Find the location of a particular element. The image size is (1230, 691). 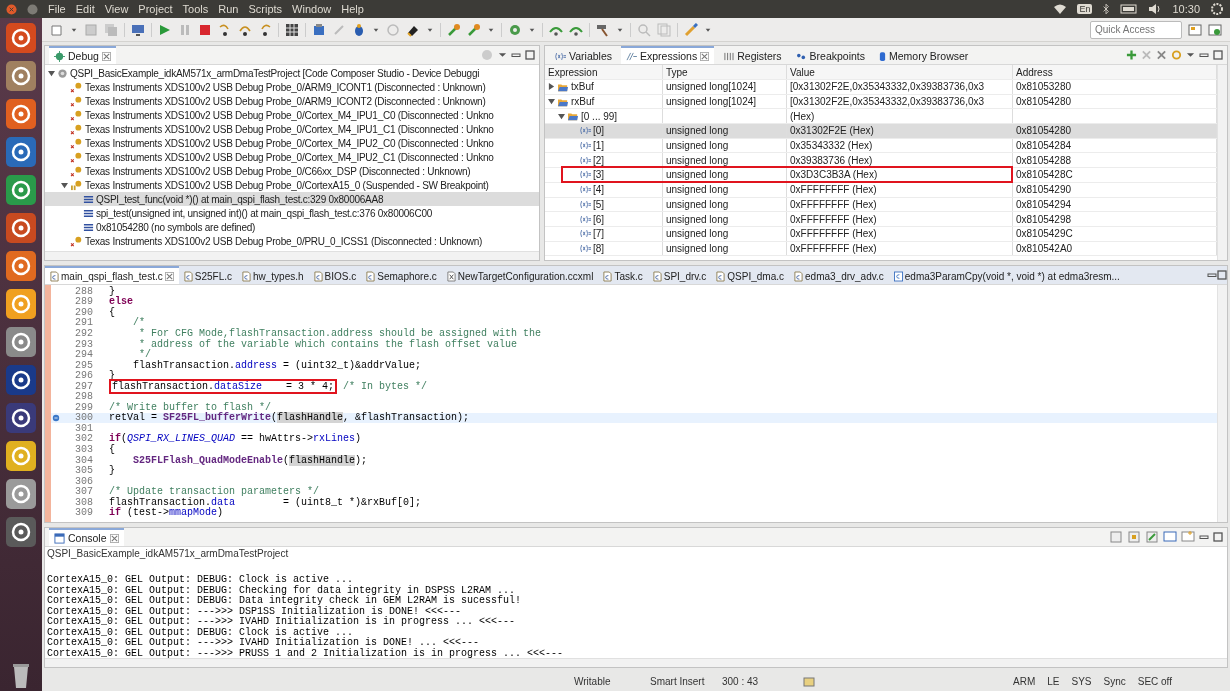

tab-label: Expressions is located at coordinates (669, 56).